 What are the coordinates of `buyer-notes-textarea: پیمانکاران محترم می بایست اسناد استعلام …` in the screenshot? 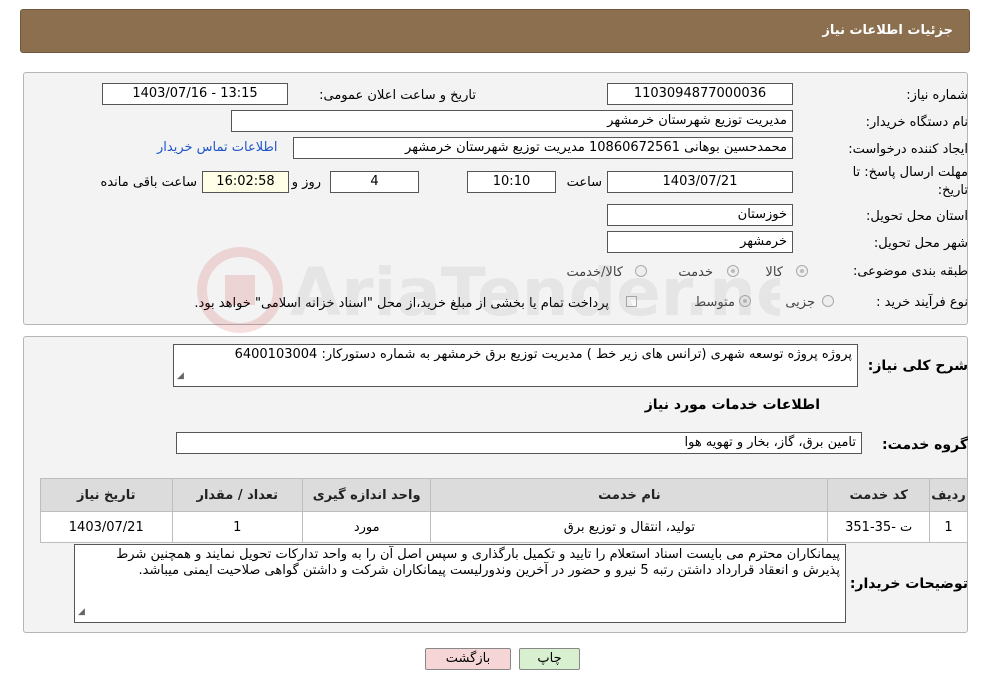 It's located at (460, 583).